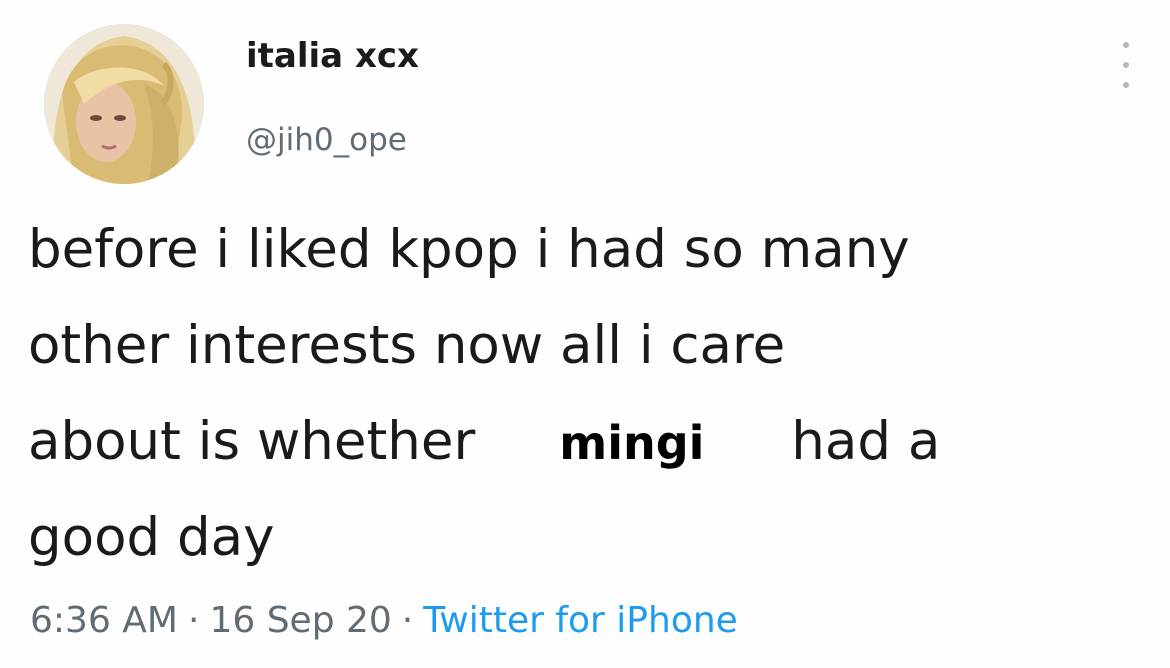 The image size is (1170, 668). What do you see at coordinates (332, 56) in the screenshot?
I see `display-name: italia xcx` at bounding box center [332, 56].